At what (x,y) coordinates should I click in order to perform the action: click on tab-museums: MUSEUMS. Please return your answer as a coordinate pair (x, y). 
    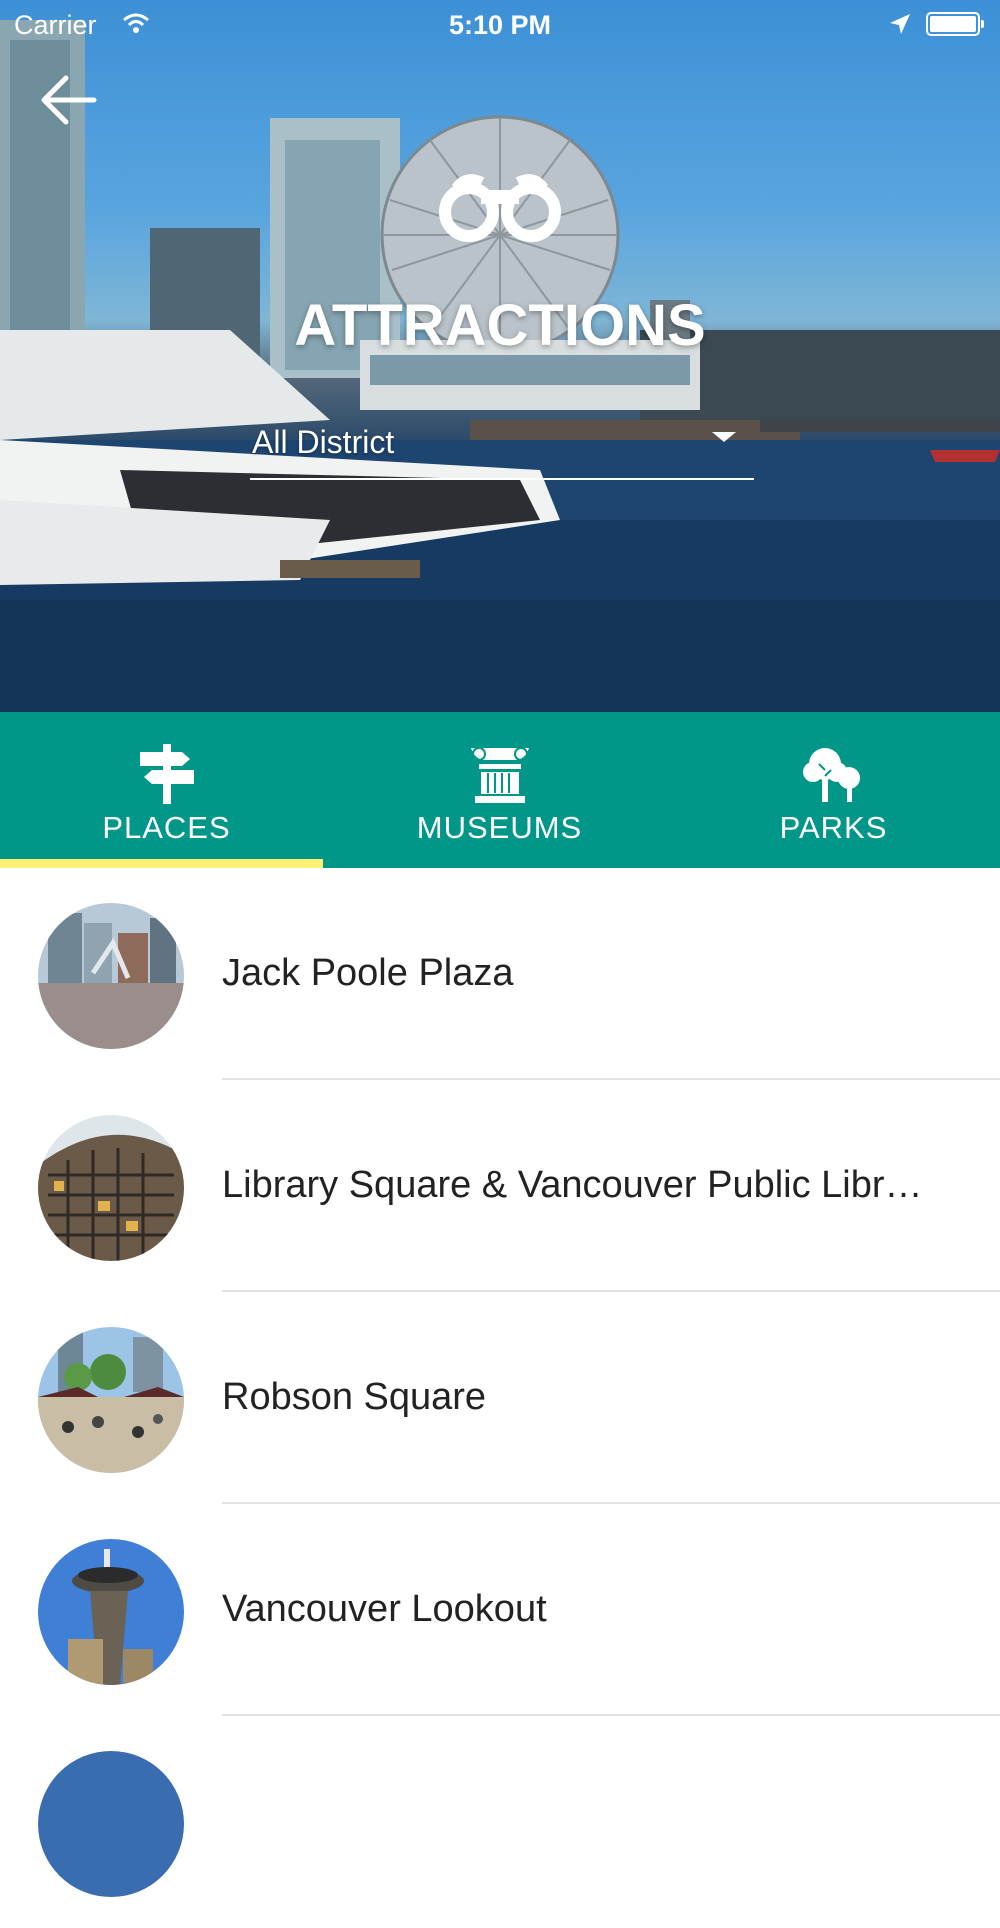
    Looking at the image, I should click on (499, 790).